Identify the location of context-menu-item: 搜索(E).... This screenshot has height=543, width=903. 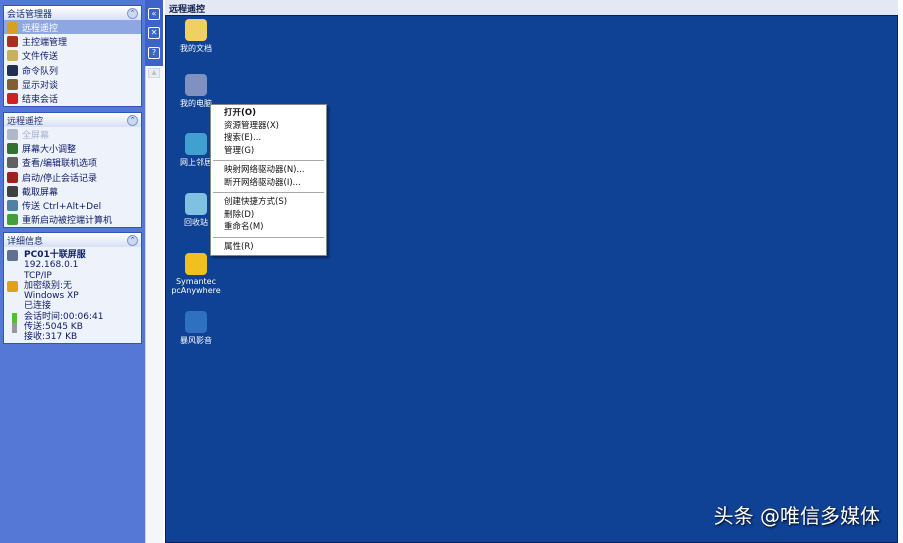
(268, 138).